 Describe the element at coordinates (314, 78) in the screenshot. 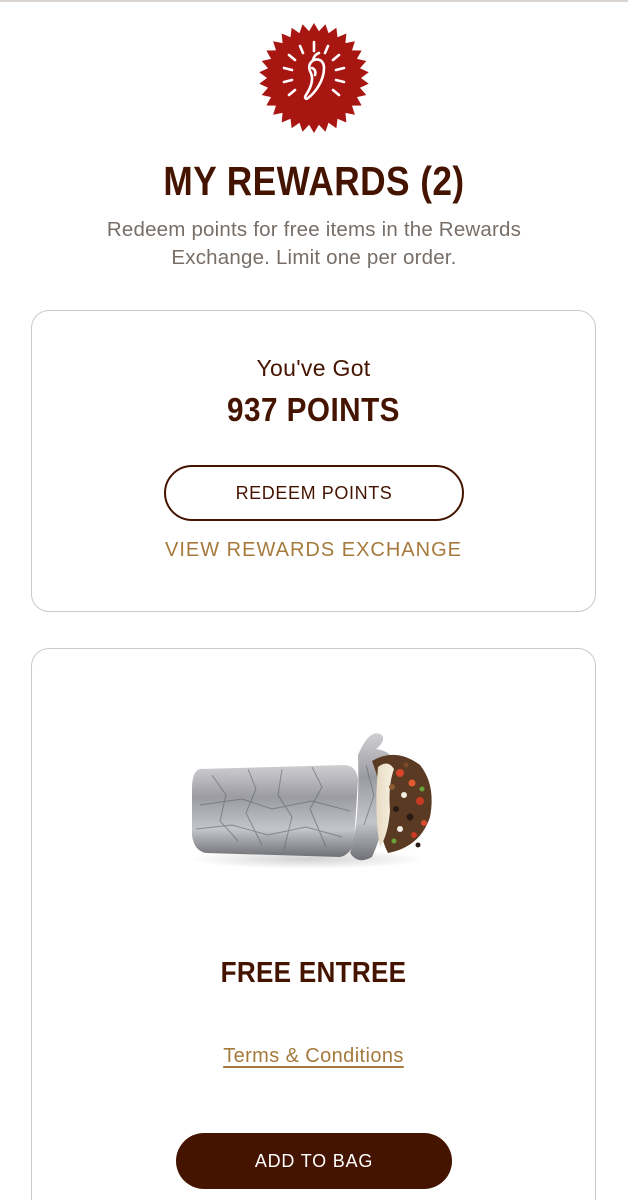

I see `chili-pepper-badge-icon` at that location.